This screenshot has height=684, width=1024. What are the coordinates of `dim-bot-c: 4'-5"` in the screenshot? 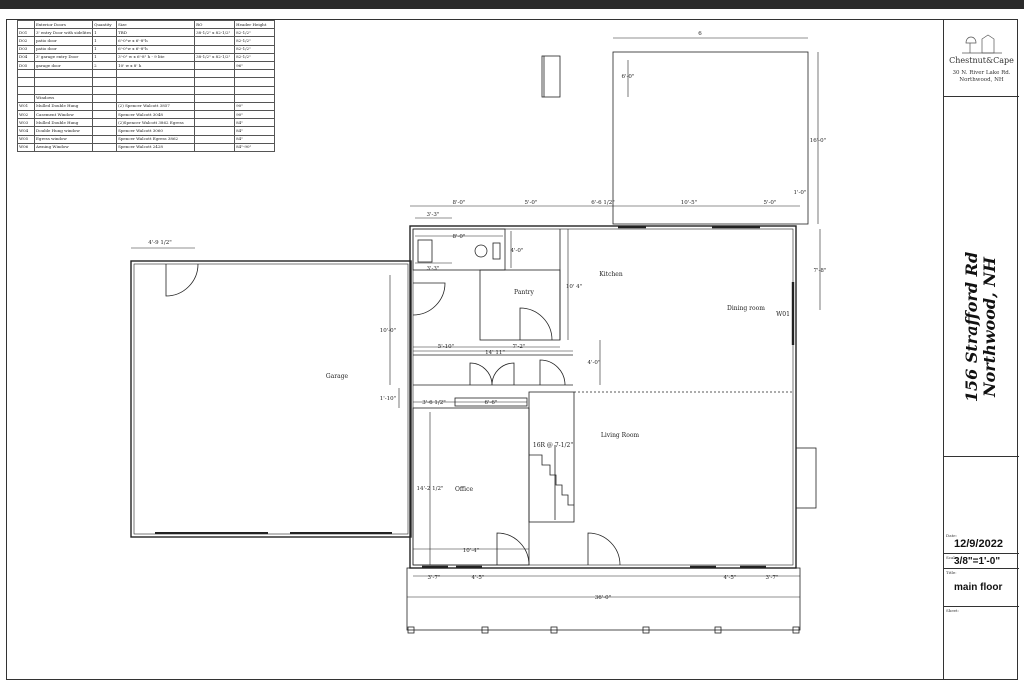 It's located at (730, 578).